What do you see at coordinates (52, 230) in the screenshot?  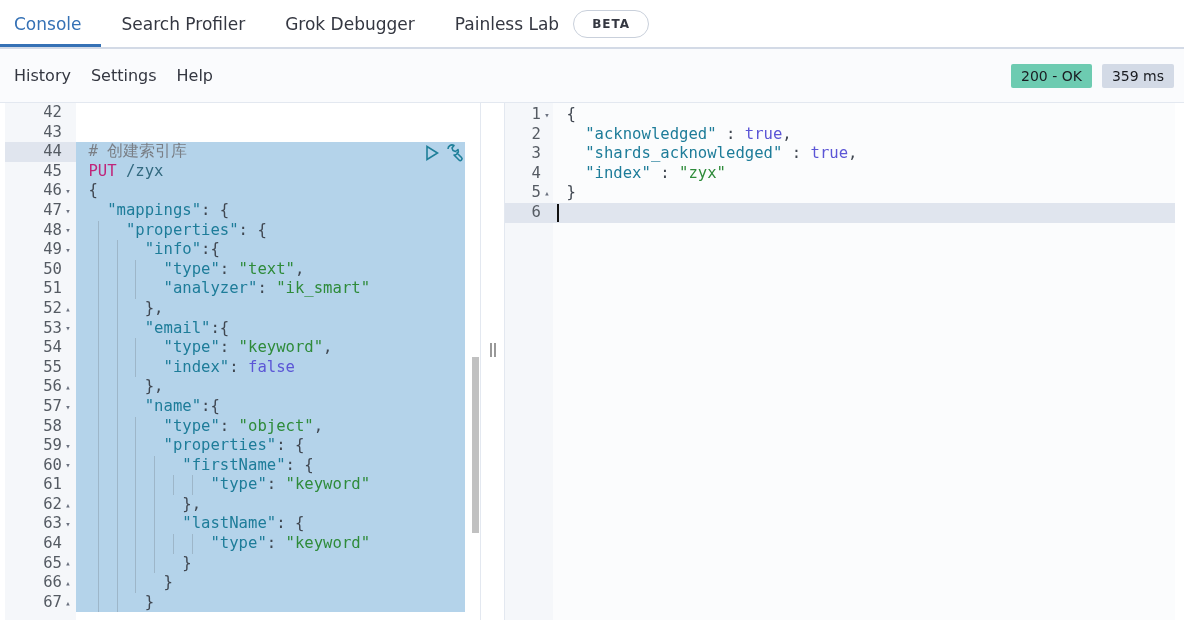 I see `line-number: 48` at bounding box center [52, 230].